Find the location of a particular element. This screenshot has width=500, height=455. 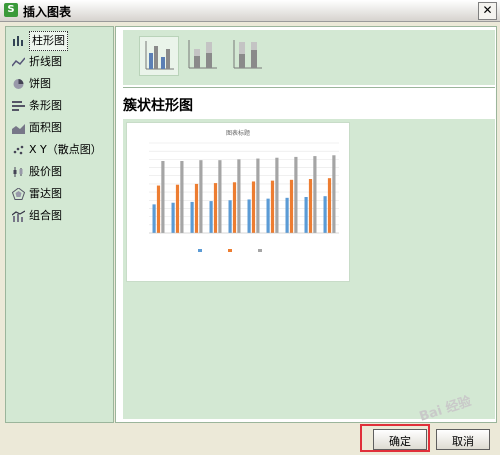

chart-type-bar: 条形图 is located at coordinates (59, 106).